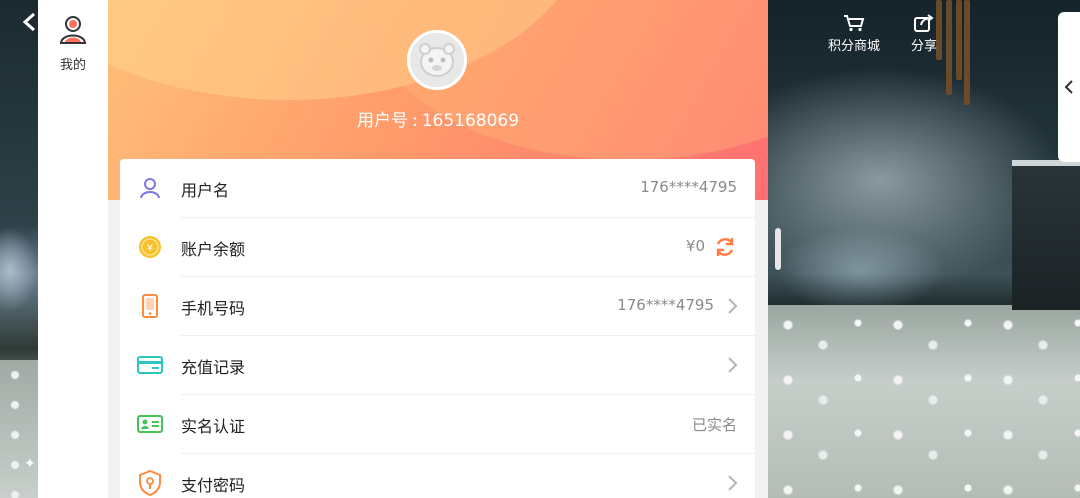 This screenshot has width=1080, height=498. I want to click on points-mall-button: 积分商城, so click(854, 34).